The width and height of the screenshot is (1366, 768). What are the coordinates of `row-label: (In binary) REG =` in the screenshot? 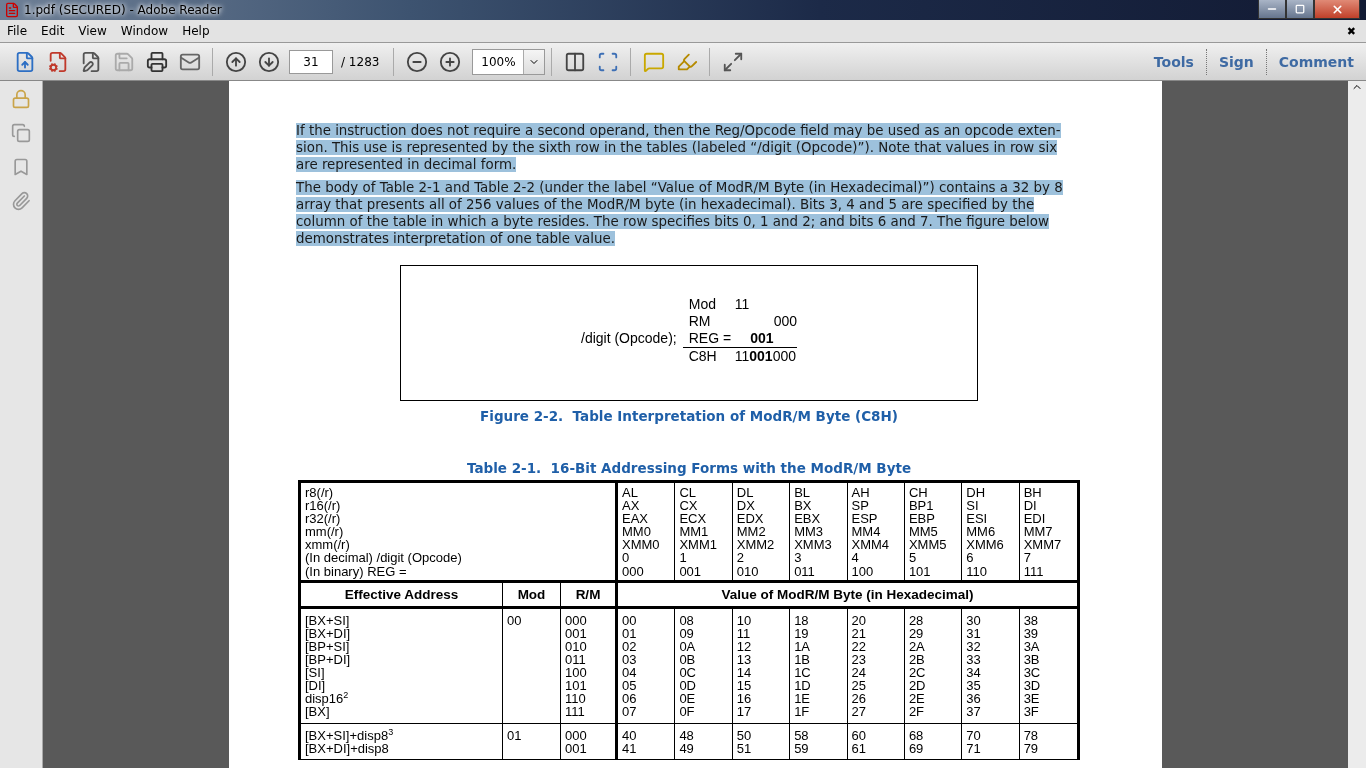 It's located at (356, 571).